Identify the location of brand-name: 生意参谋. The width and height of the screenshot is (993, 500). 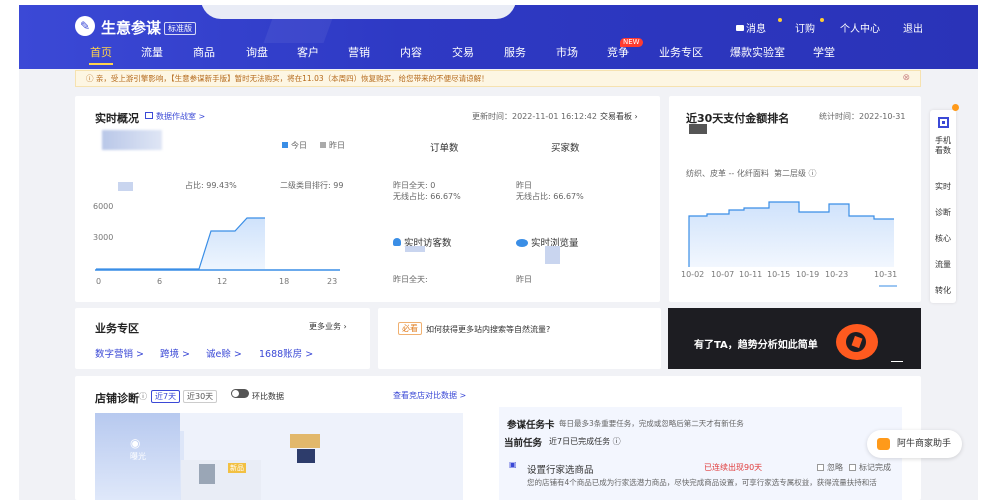
(131, 27).